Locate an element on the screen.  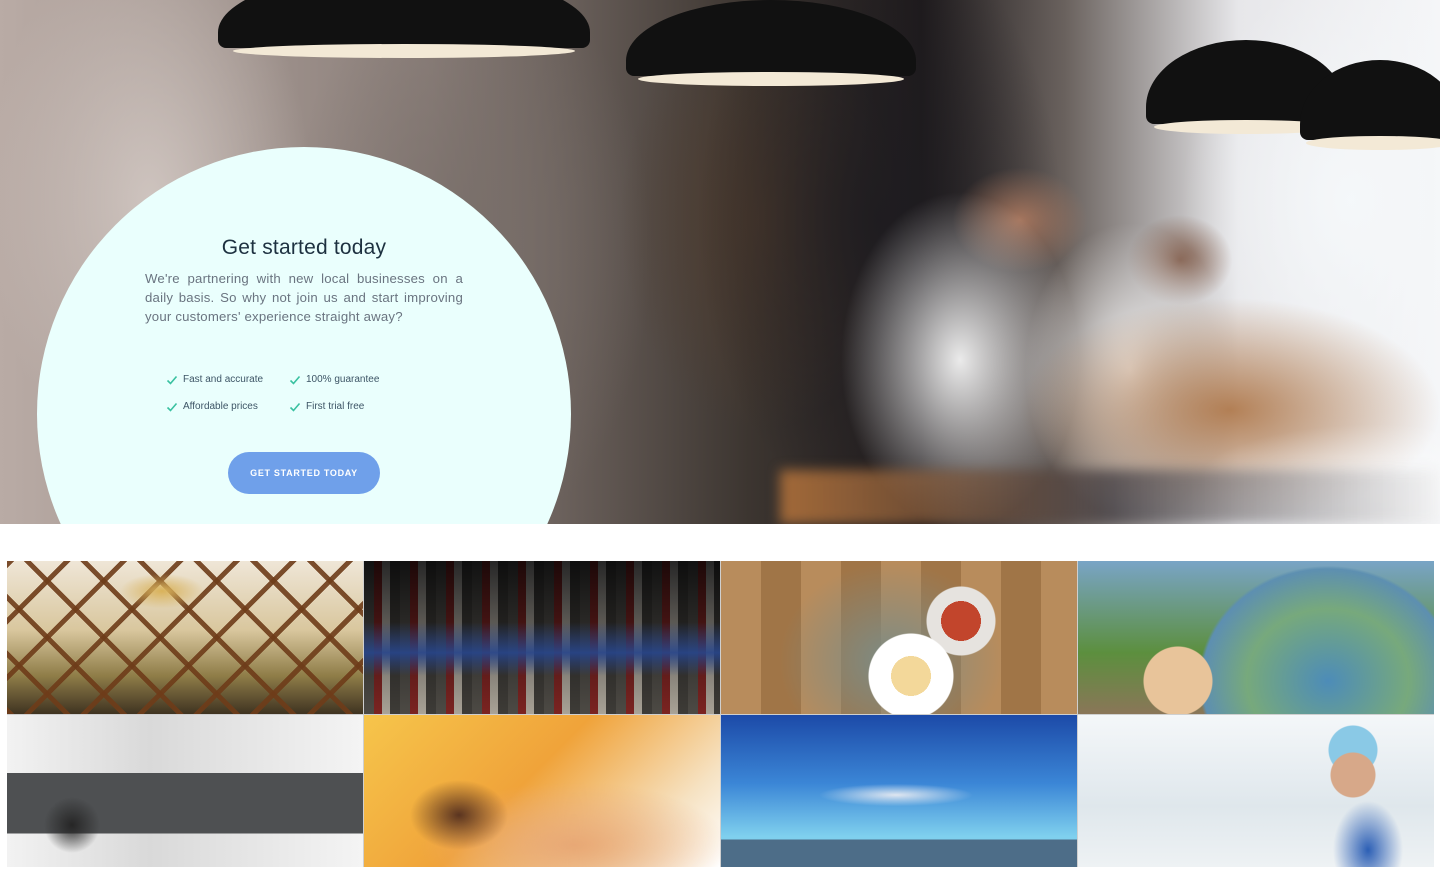
feature-label: Fast and accurate is located at coordinates (223, 379).